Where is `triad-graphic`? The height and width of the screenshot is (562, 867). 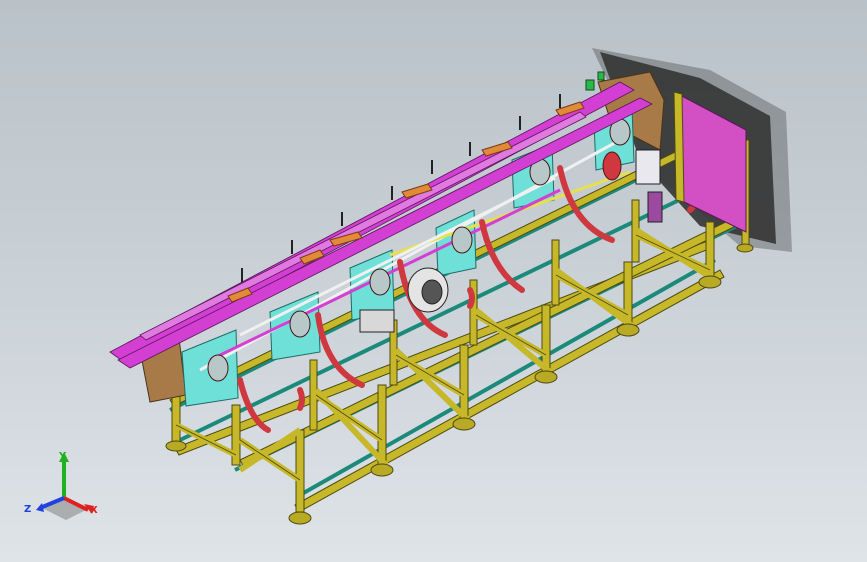
triad-graphic is located at coordinates (65, 486).